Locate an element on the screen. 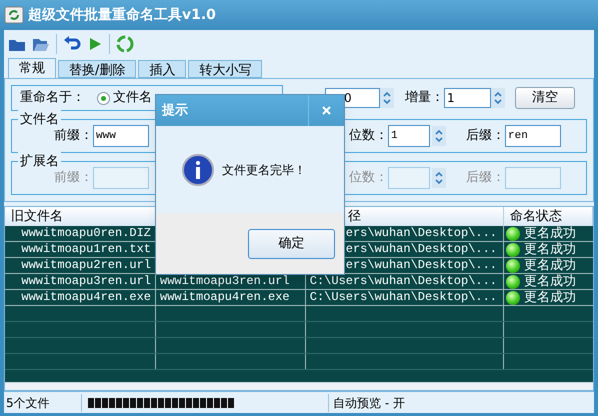  horizontal-scrollbar is located at coordinates (299, 386).